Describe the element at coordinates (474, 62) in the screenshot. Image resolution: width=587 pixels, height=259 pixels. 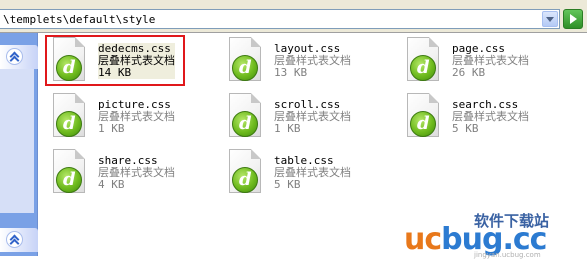
I see `file-item: page.css 层叠样式表文档 26 KB` at that location.